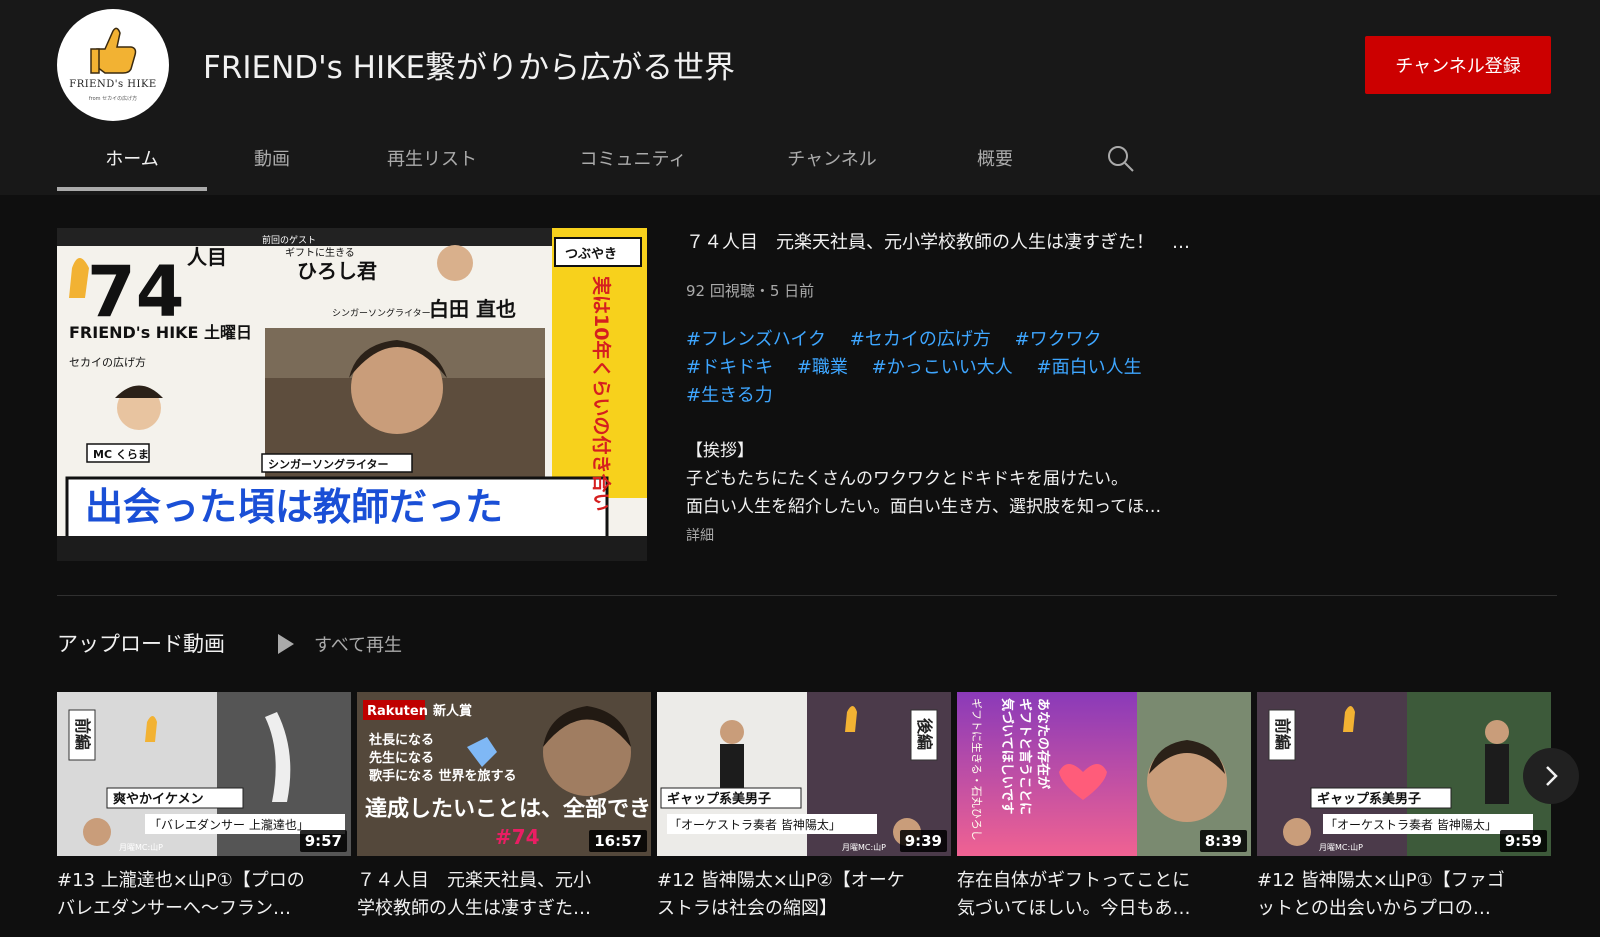 This screenshot has height=937, width=1600. I want to click on description-line: 子どもたちにたくさんのワクワクとドキドキを届けたい。, so click(907, 479).